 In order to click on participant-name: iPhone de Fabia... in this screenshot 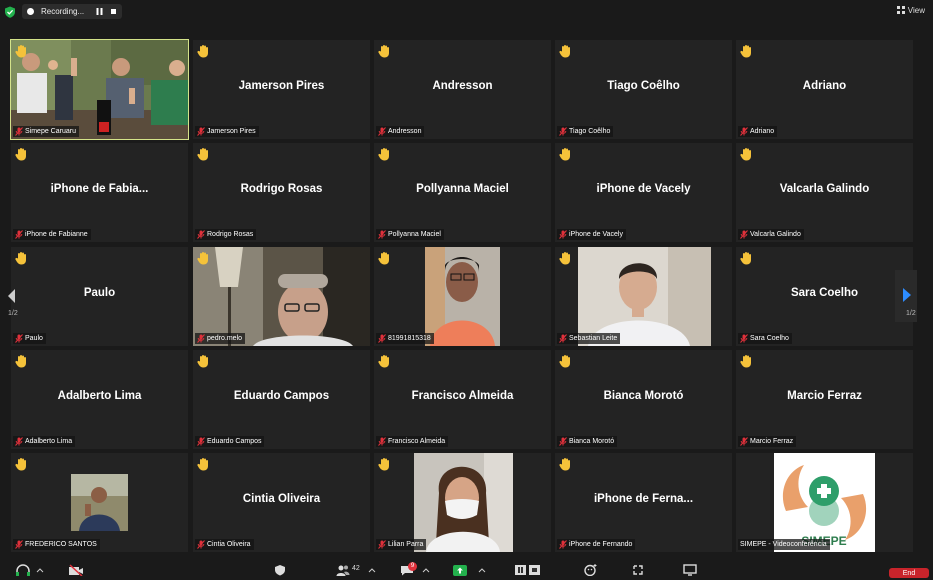, I will do `click(99, 189)`.